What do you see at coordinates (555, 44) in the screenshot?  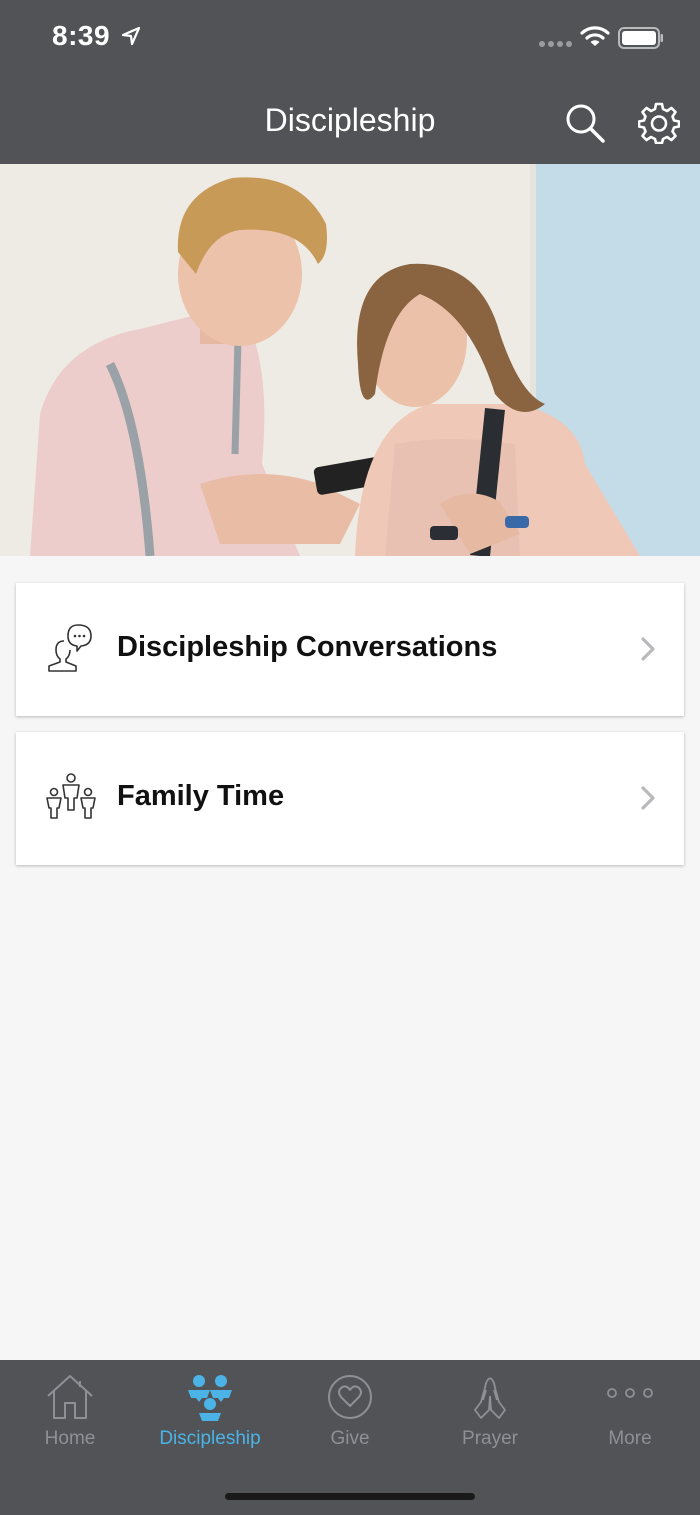 I see `cellular-signal-icon` at bounding box center [555, 44].